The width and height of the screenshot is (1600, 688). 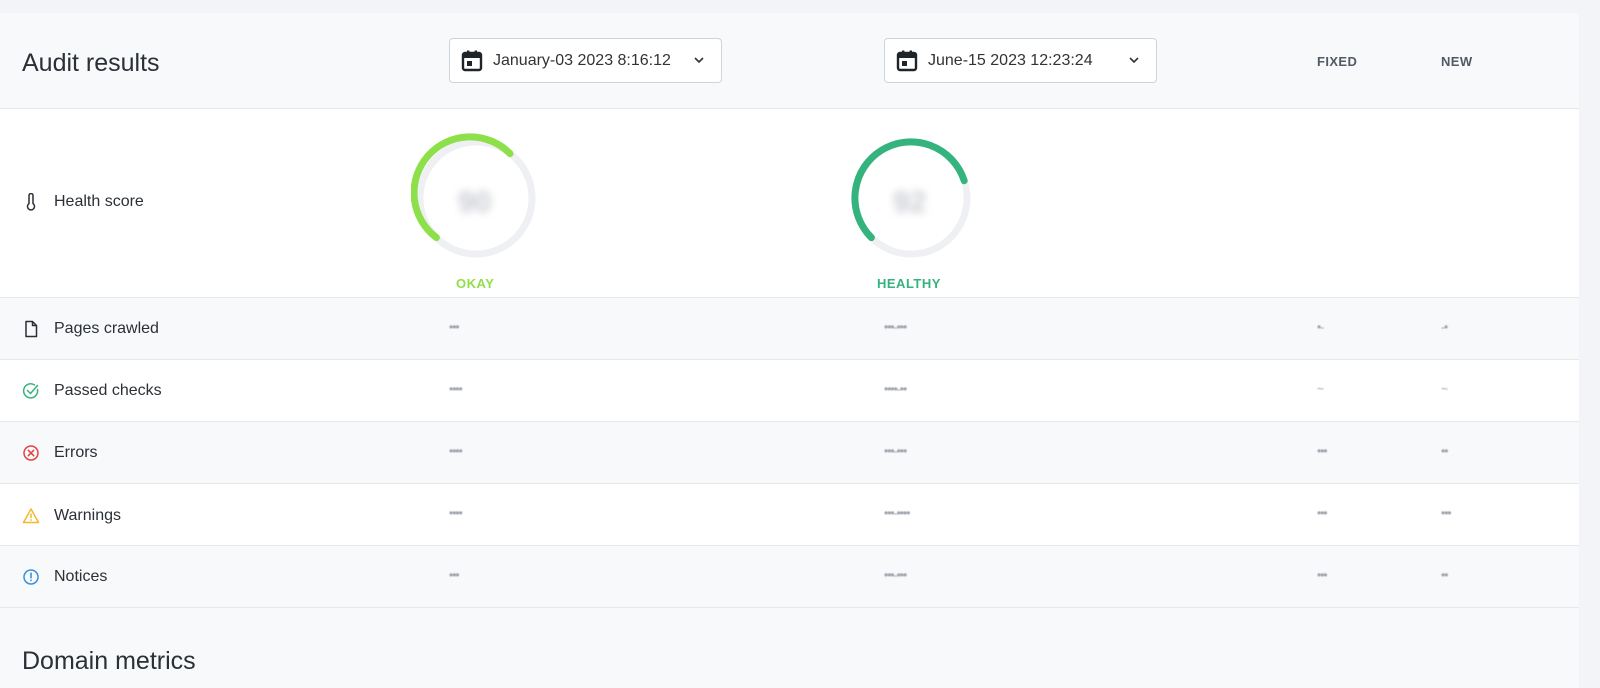 I want to click on value-new: -•, so click(x=1444, y=327).